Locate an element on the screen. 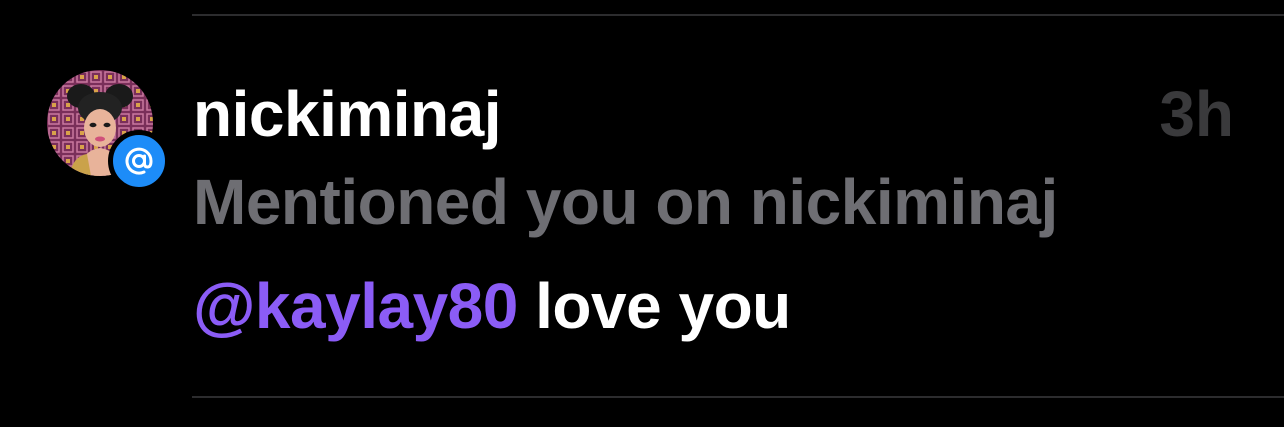 Image resolution: width=1284 pixels, height=427 pixels. avatar-container is located at coordinates (108, 131).